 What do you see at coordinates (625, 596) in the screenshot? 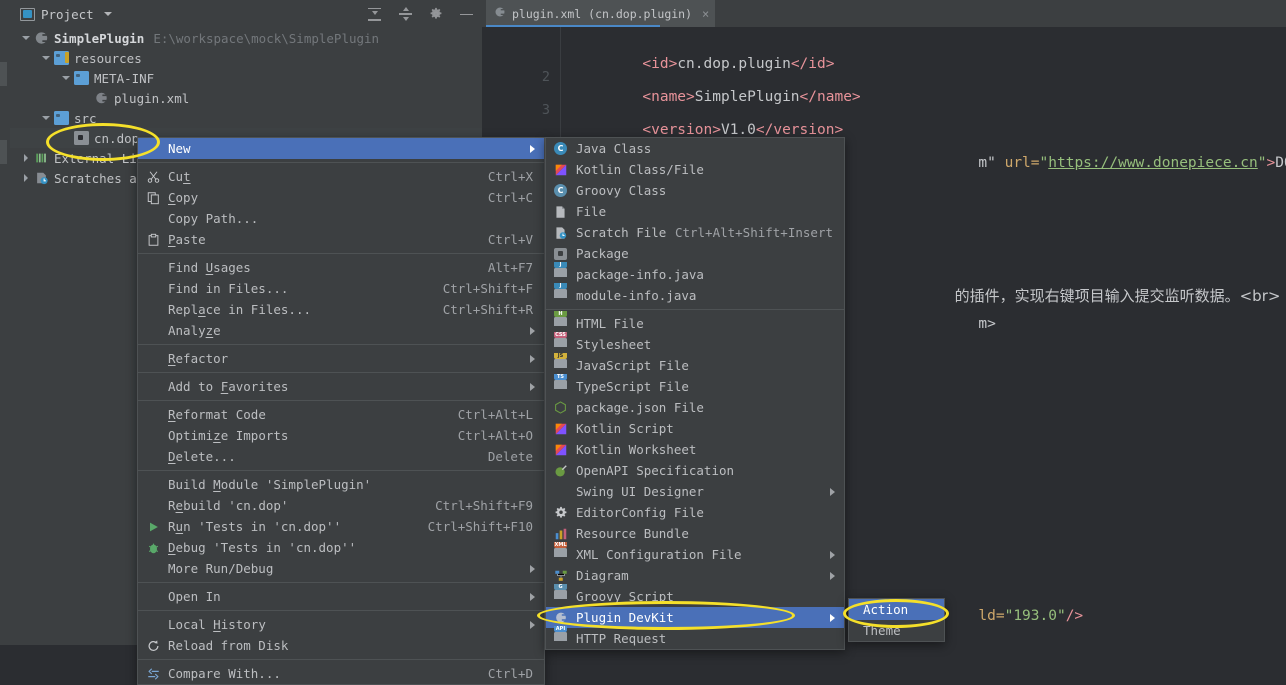
I see `menu-item-label: Groovy Script` at bounding box center [625, 596].